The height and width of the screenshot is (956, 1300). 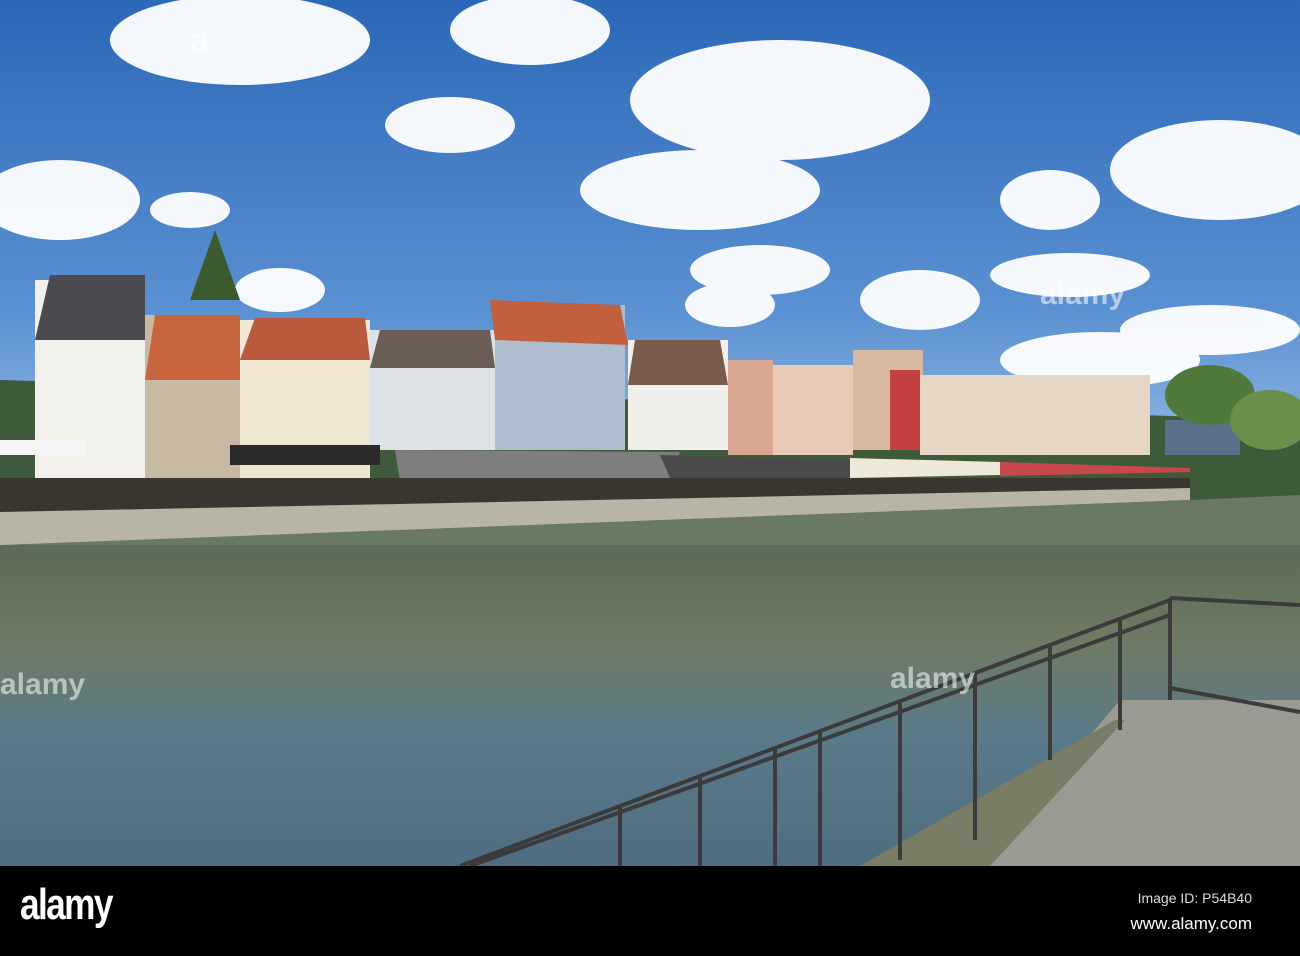 I want to click on watermark-tile: a, so click(x=199, y=41).